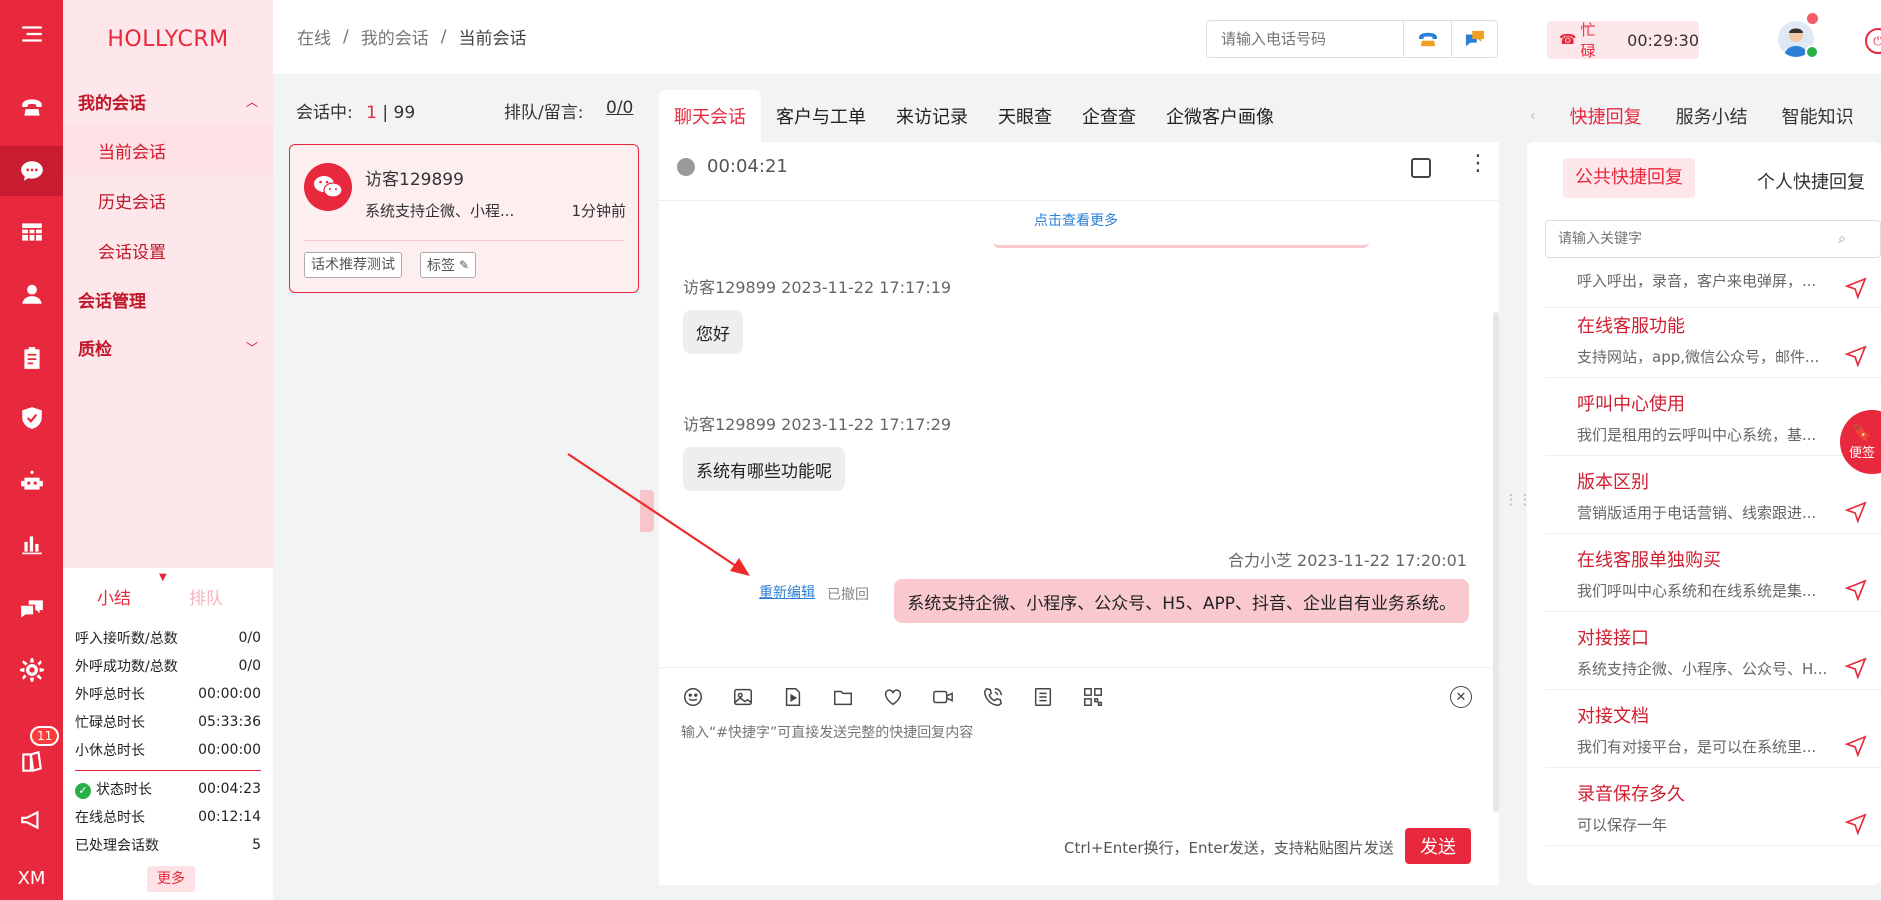 This screenshot has width=1881, height=900. Describe the element at coordinates (1421, 168) in the screenshot. I see `share-icon` at that location.